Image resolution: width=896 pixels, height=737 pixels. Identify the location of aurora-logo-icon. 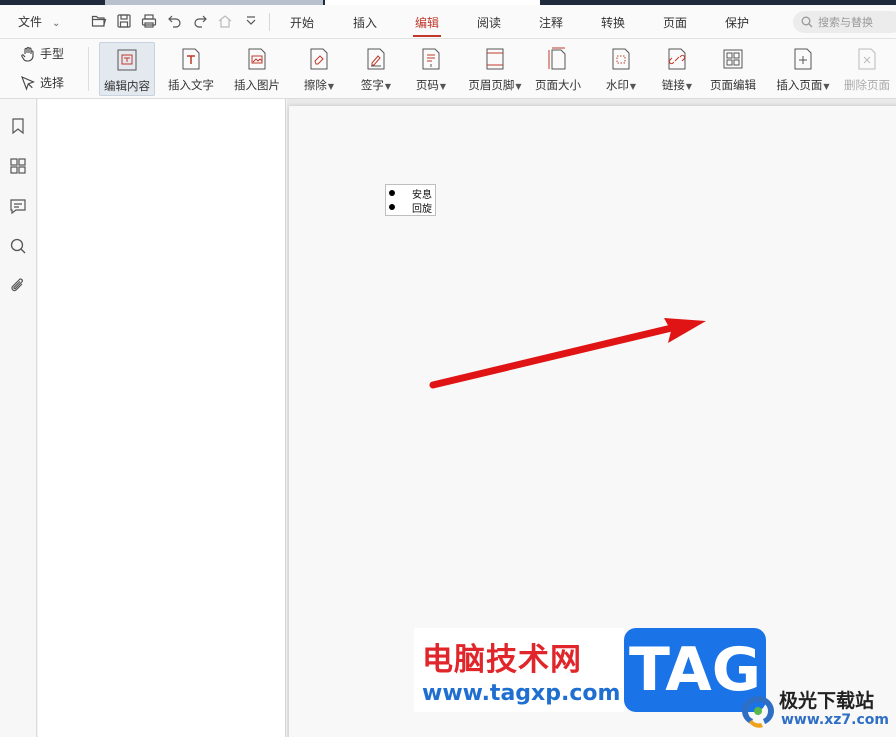
(758, 712).